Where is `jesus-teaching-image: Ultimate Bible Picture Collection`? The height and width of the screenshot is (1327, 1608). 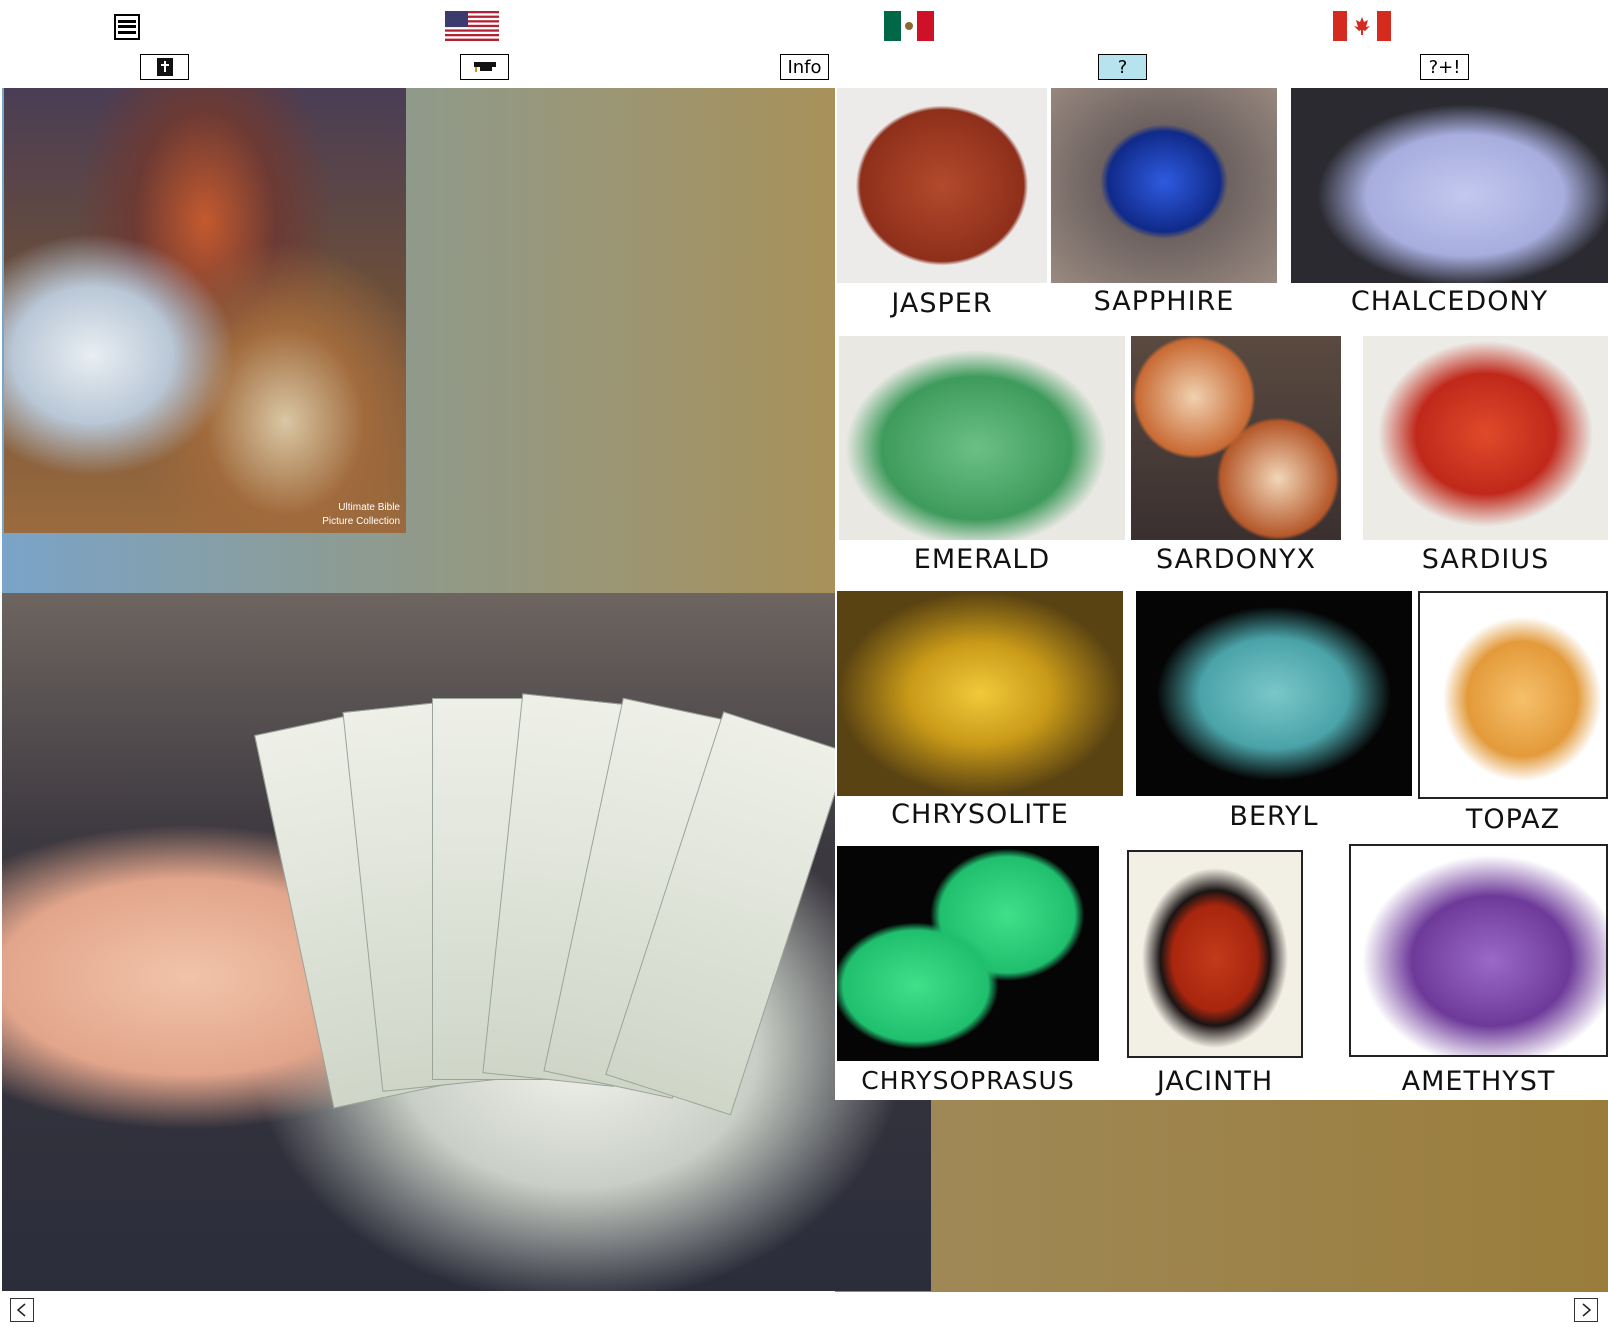 jesus-teaching-image: Ultimate Bible Picture Collection is located at coordinates (205, 310).